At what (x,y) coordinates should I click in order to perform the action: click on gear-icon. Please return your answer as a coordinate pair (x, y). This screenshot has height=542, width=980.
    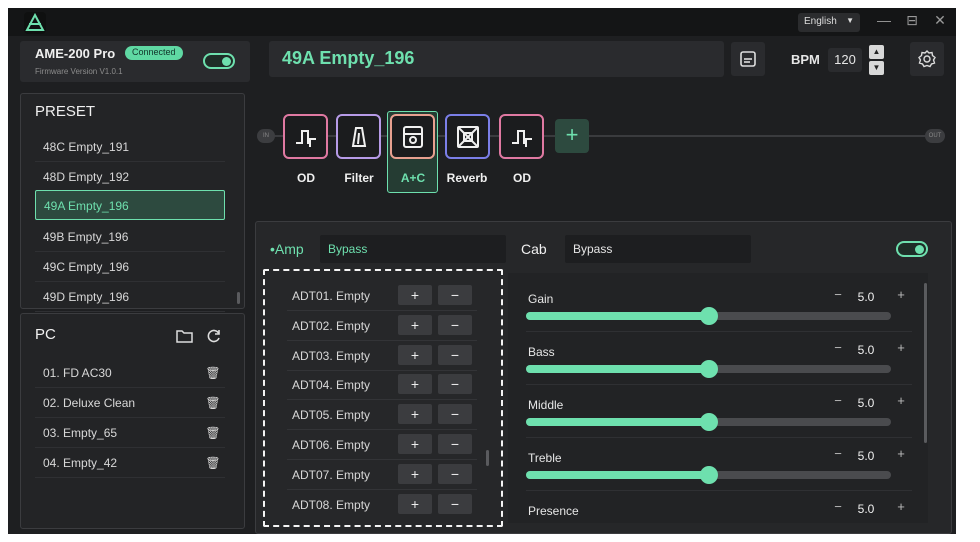
    Looking at the image, I should click on (927, 59).